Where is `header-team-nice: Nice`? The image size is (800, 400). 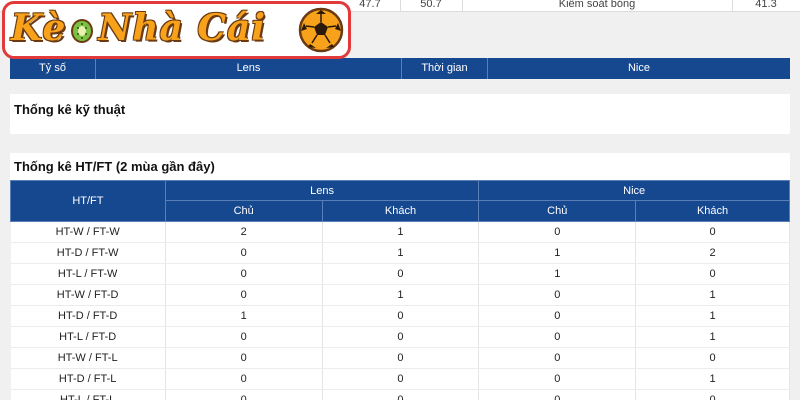 header-team-nice: Nice is located at coordinates (638, 68).